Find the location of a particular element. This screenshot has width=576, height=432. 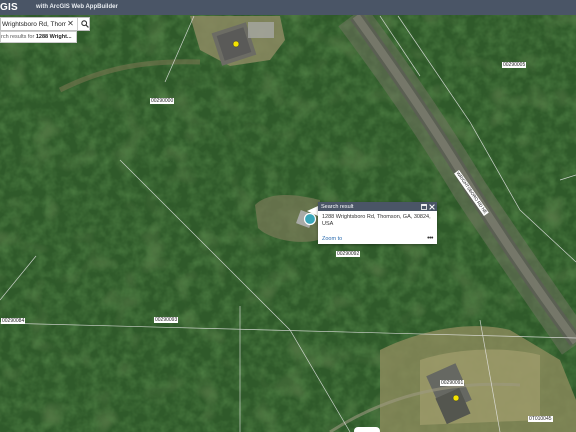

more-actions-button: ••• is located at coordinates (430, 238).